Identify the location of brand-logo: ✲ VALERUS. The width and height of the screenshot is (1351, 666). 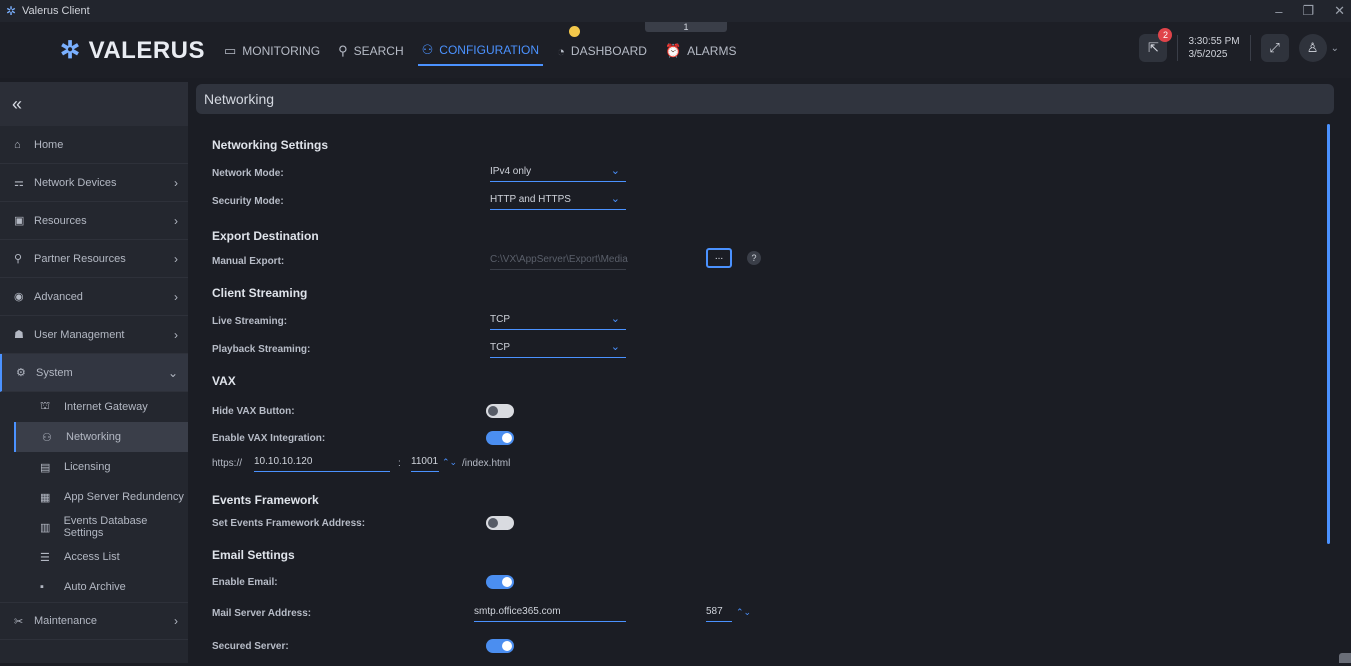
(132, 50).